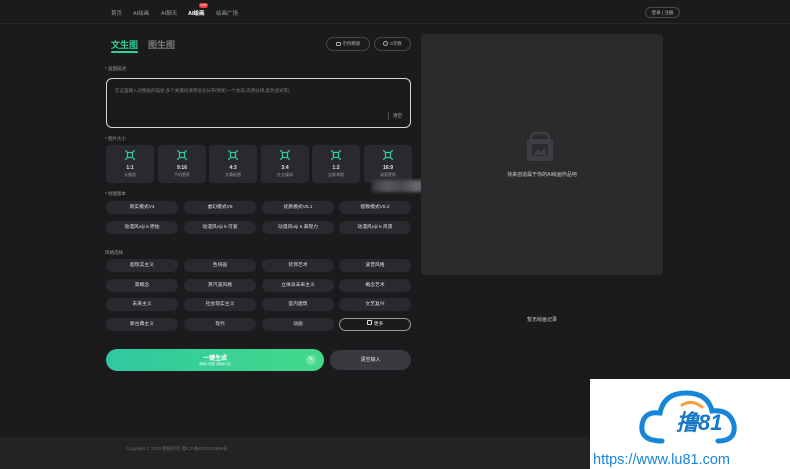 The image size is (790, 469). Describe the element at coordinates (142, 304) in the screenshot. I see `style-option-8: 未来主义` at that location.